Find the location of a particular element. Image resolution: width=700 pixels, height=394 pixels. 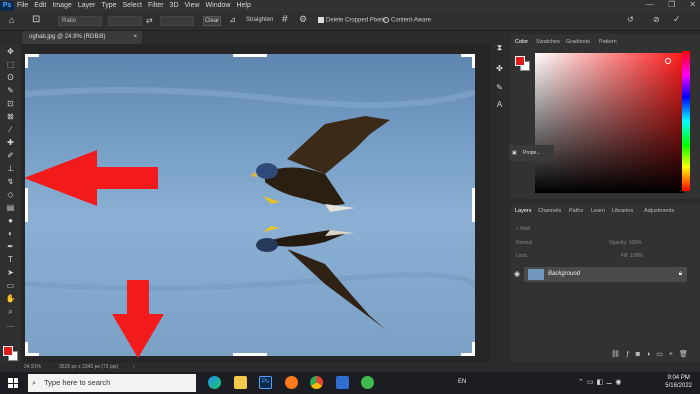

file-explorer-icon is located at coordinates (240, 382).